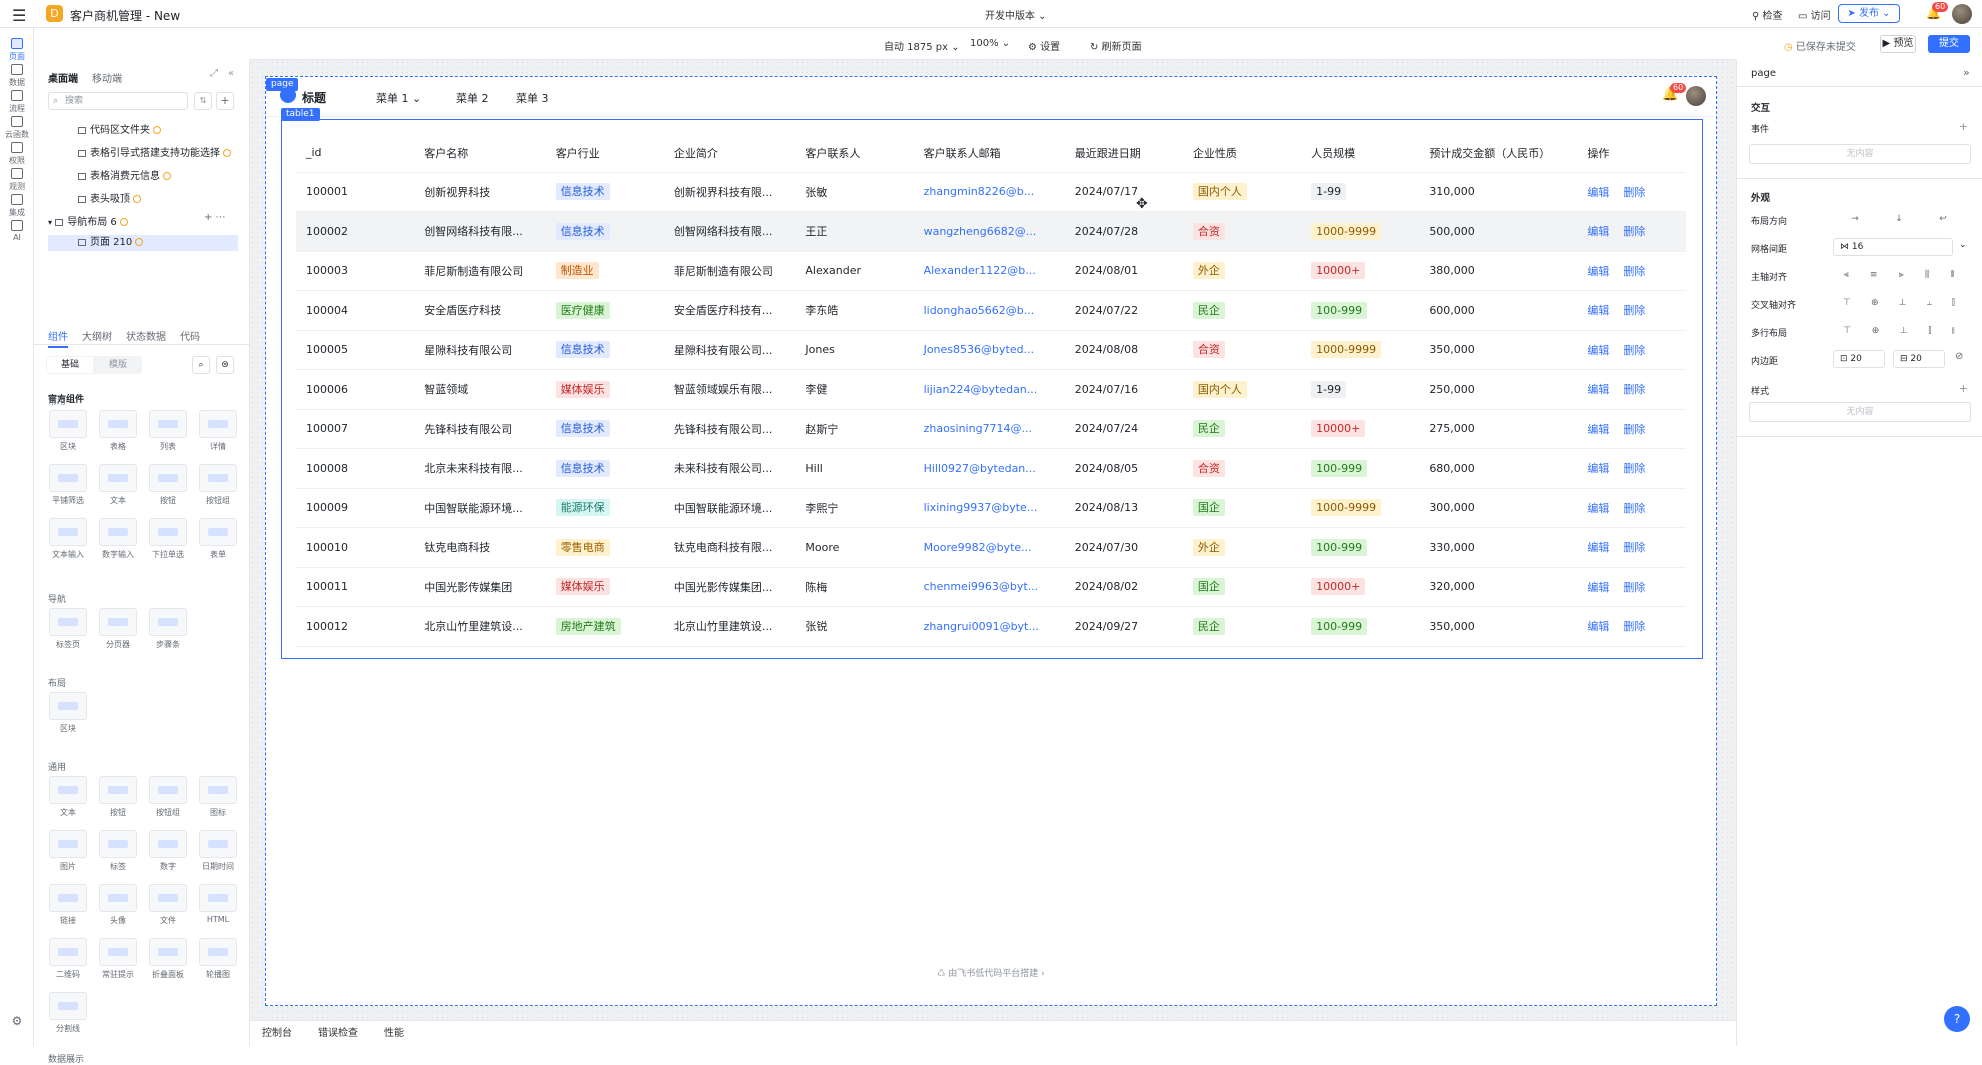 This screenshot has height=1065, width=1982. Describe the element at coordinates (1899, 219) in the screenshot. I see `arrow-down-icon: ↓` at that location.